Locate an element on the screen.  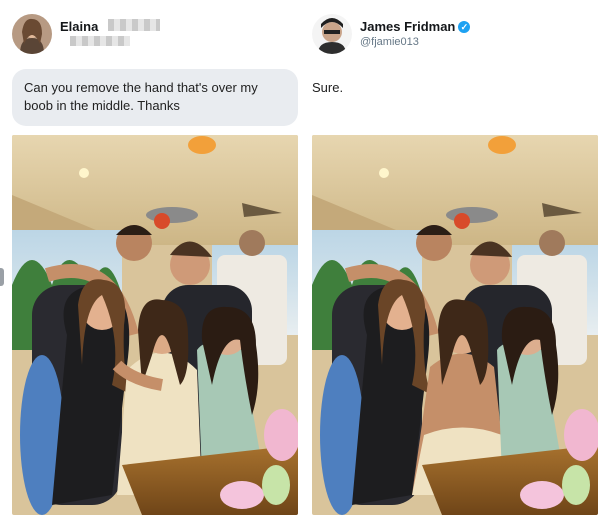
user-handle: @fjamie013 is located at coordinates (389, 42).